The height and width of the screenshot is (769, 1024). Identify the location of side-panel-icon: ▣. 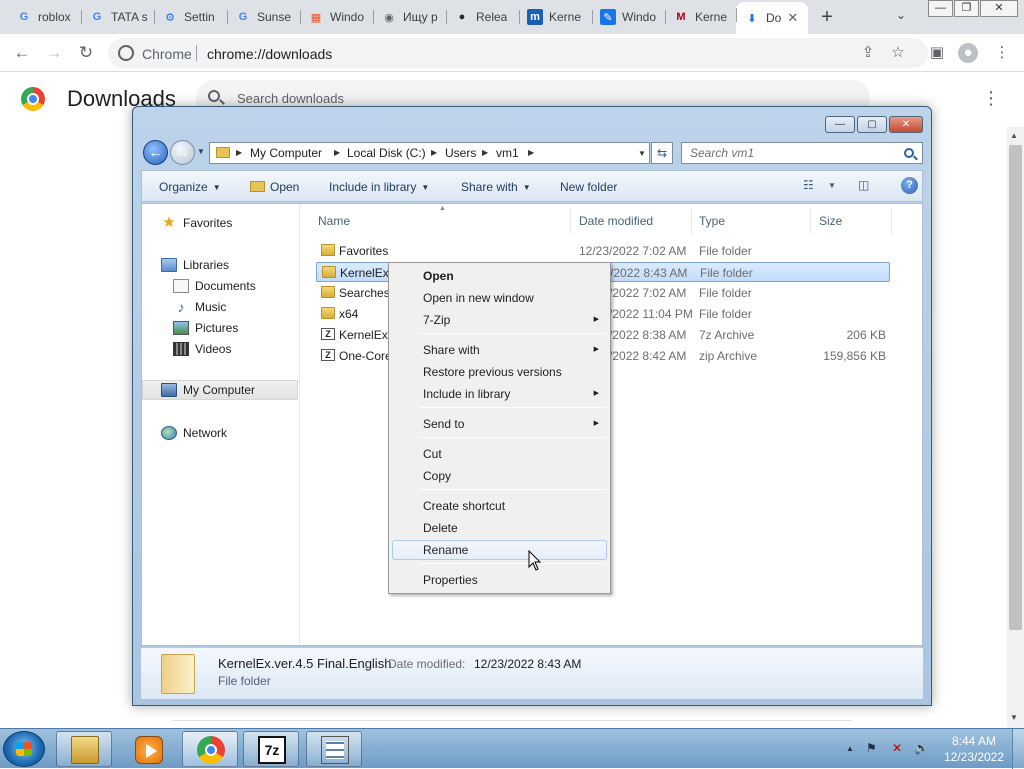
(937, 53).